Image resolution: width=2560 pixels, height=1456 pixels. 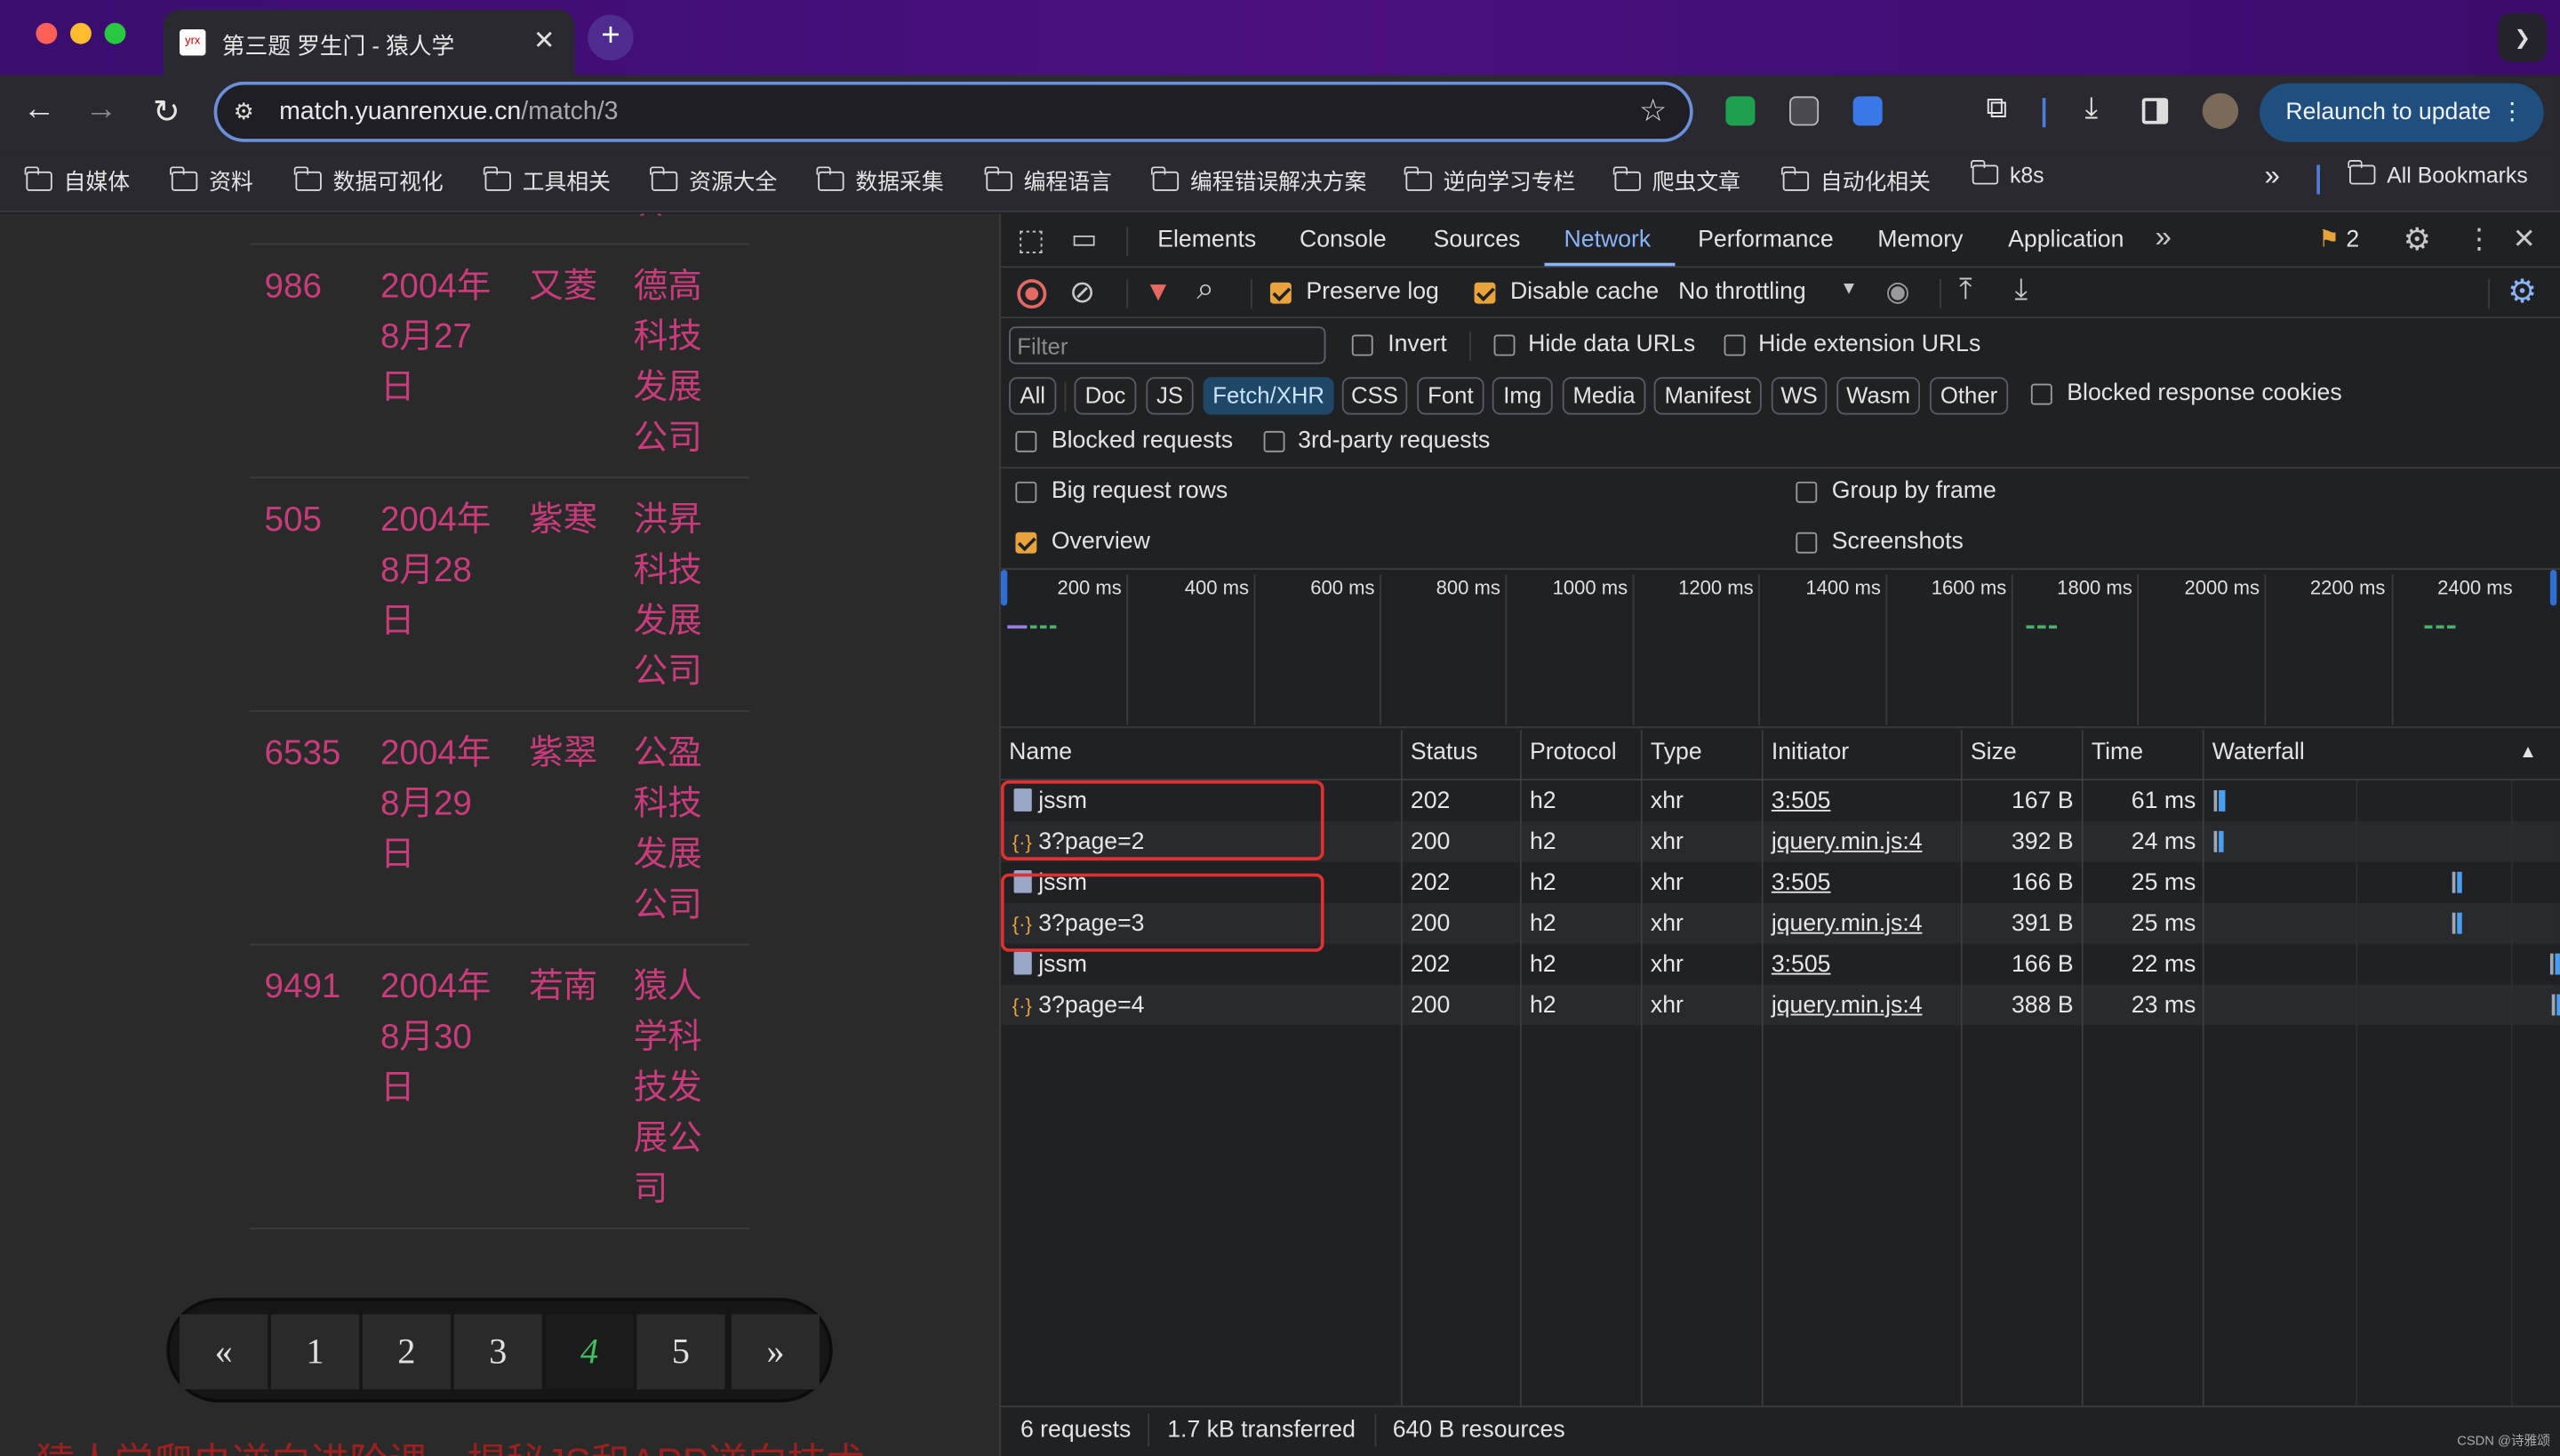 What do you see at coordinates (1105, 396) in the screenshot?
I see `type-filter-doc: Doc` at bounding box center [1105, 396].